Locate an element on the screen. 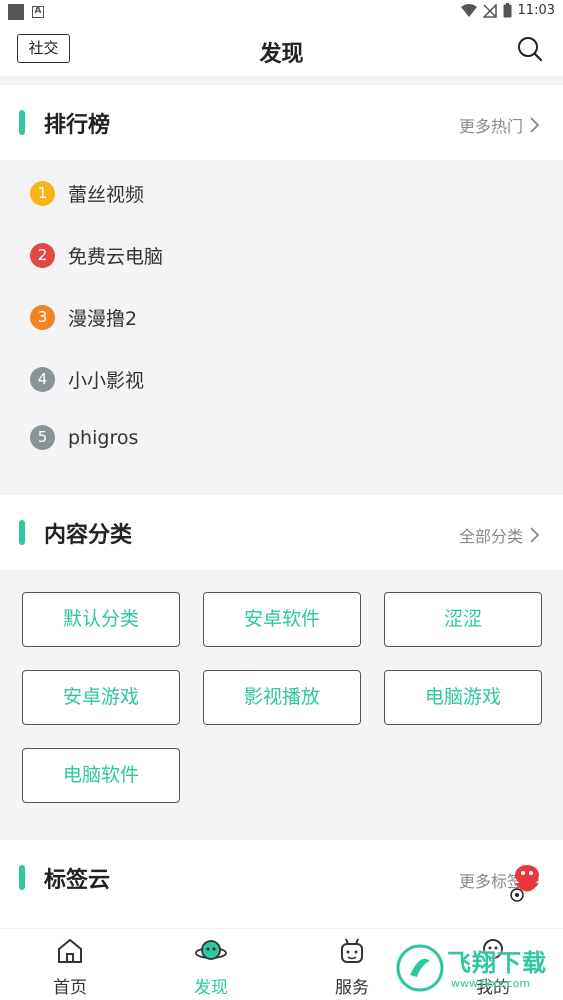 The height and width of the screenshot is (1000, 563). battery-icon is located at coordinates (507, 10).